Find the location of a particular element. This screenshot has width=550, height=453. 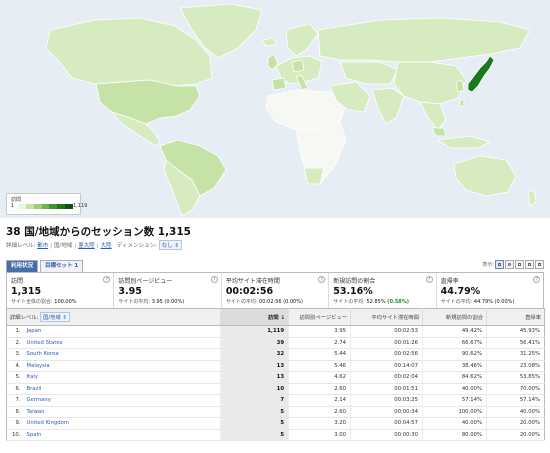

cell-avg-time: 00:01:26 is located at coordinates (386, 343).